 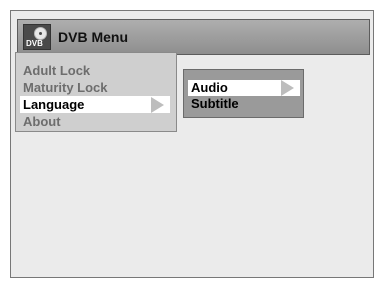 What do you see at coordinates (193, 37) in the screenshot?
I see `menu-title-bar: DVB DVB Menu` at bounding box center [193, 37].